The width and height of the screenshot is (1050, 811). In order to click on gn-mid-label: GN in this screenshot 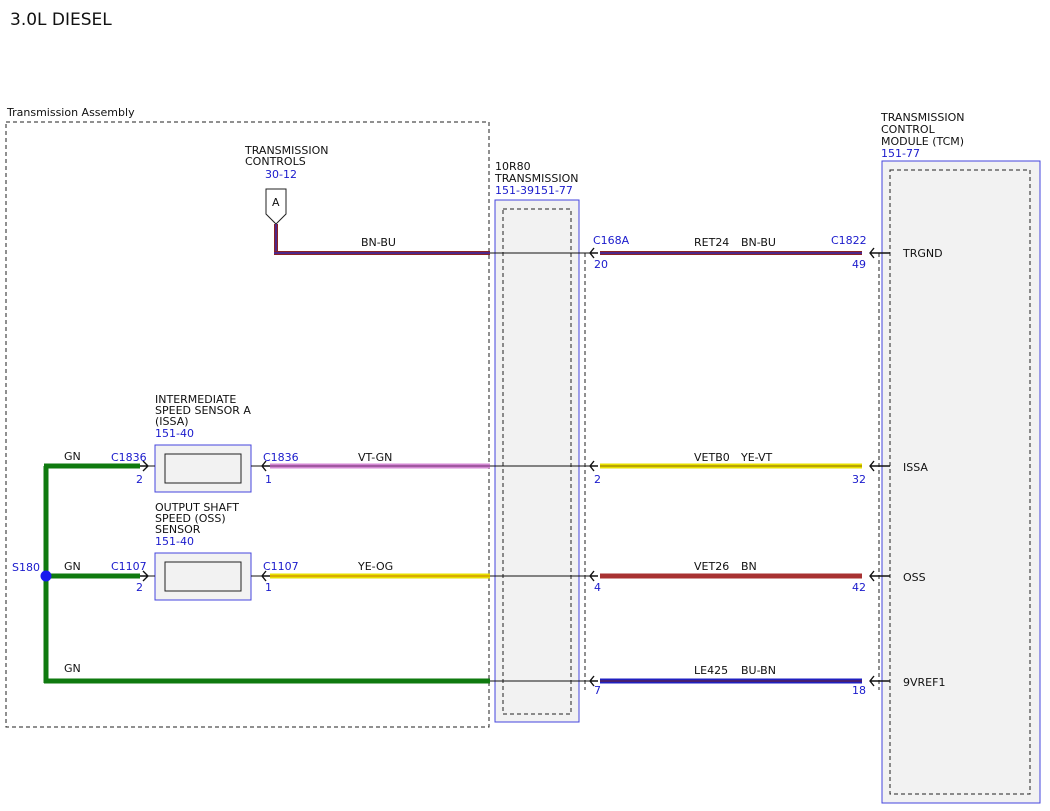, I will do `click(72, 566)`.